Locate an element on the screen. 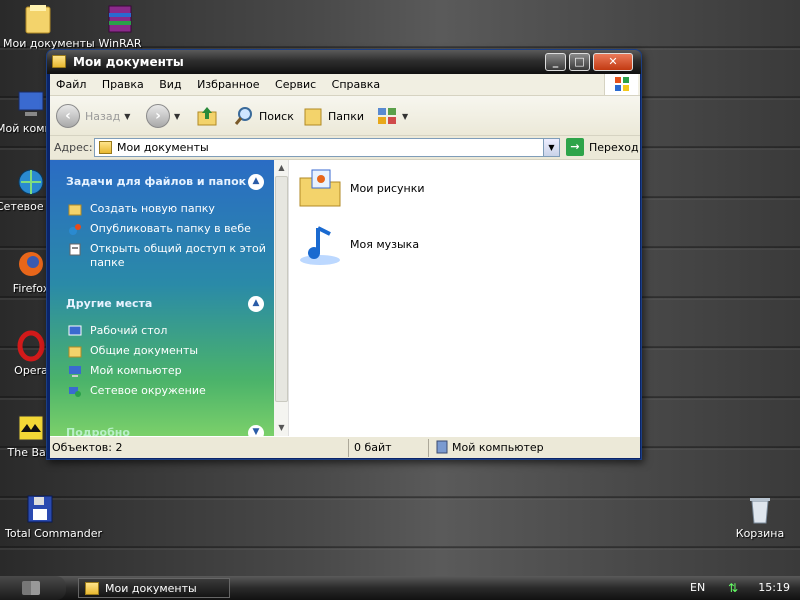 The image size is (800, 600). share-folder-icon is located at coordinates (75, 249).